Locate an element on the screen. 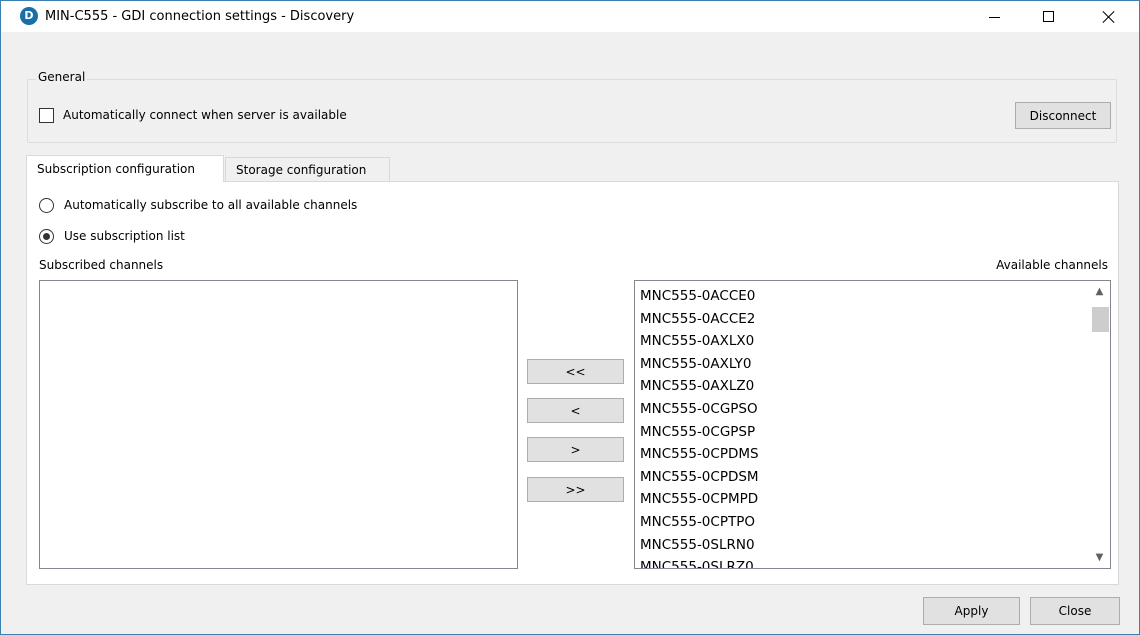 The width and height of the screenshot is (1140, 635). close-window-button is located at coordinates (1109, 16).